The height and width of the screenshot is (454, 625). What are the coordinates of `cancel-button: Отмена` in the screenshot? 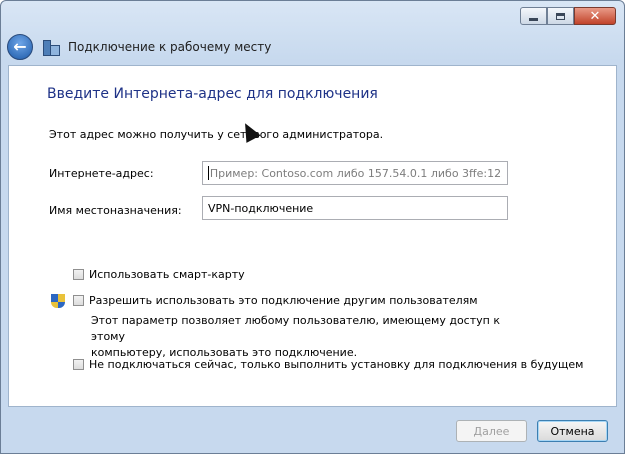 It's located at (572, 431).